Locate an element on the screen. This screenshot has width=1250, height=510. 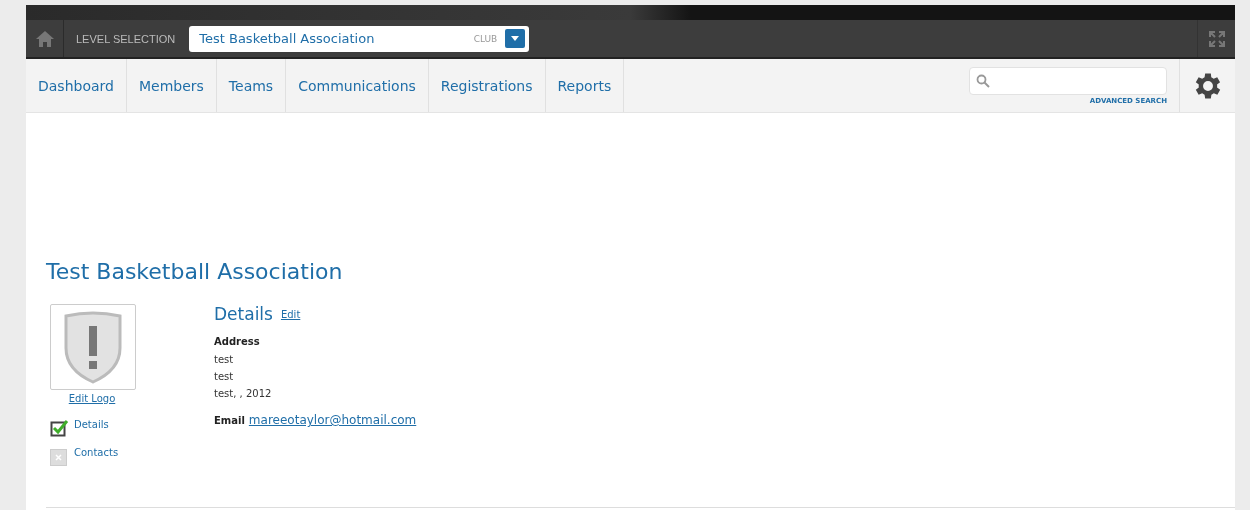
email-link: mareeotaylor@hotmail.com is located at coordinates (332, 420).